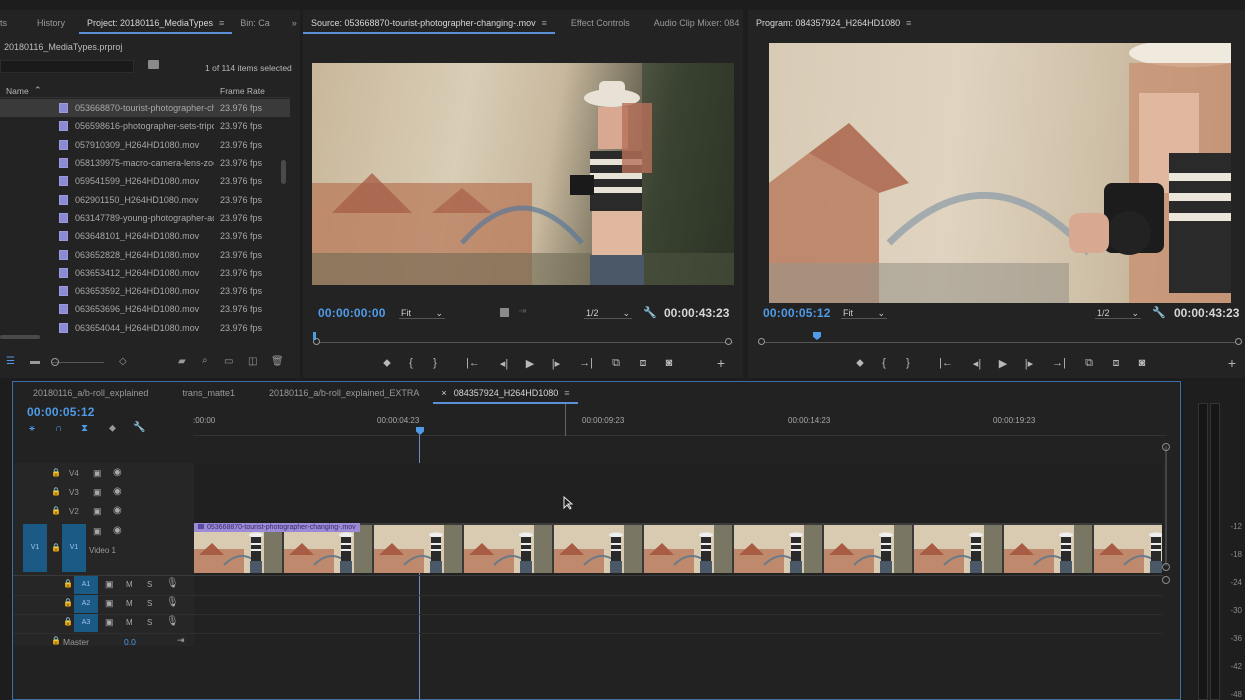 The width and height of the screenshot is (1245, 700). What do you see at coordinates (314, 336) in the screenshot?
I see `source-playhead` at bounding box center [314, 336].